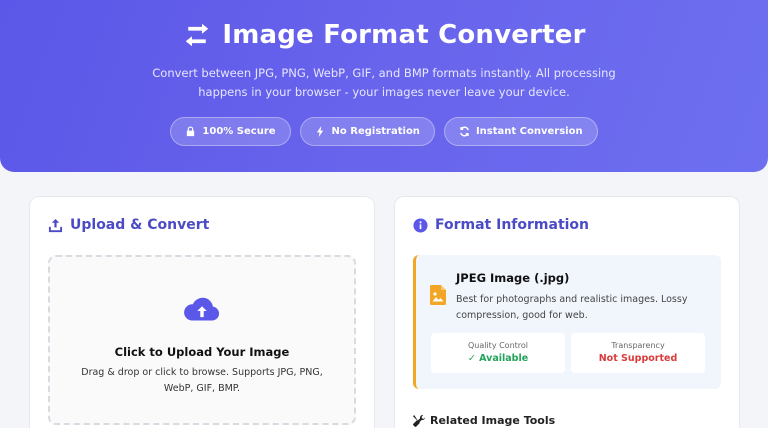 The image size is (768, 428). I want to click on upload-heading: Upload & Convert, so click(128, 225).